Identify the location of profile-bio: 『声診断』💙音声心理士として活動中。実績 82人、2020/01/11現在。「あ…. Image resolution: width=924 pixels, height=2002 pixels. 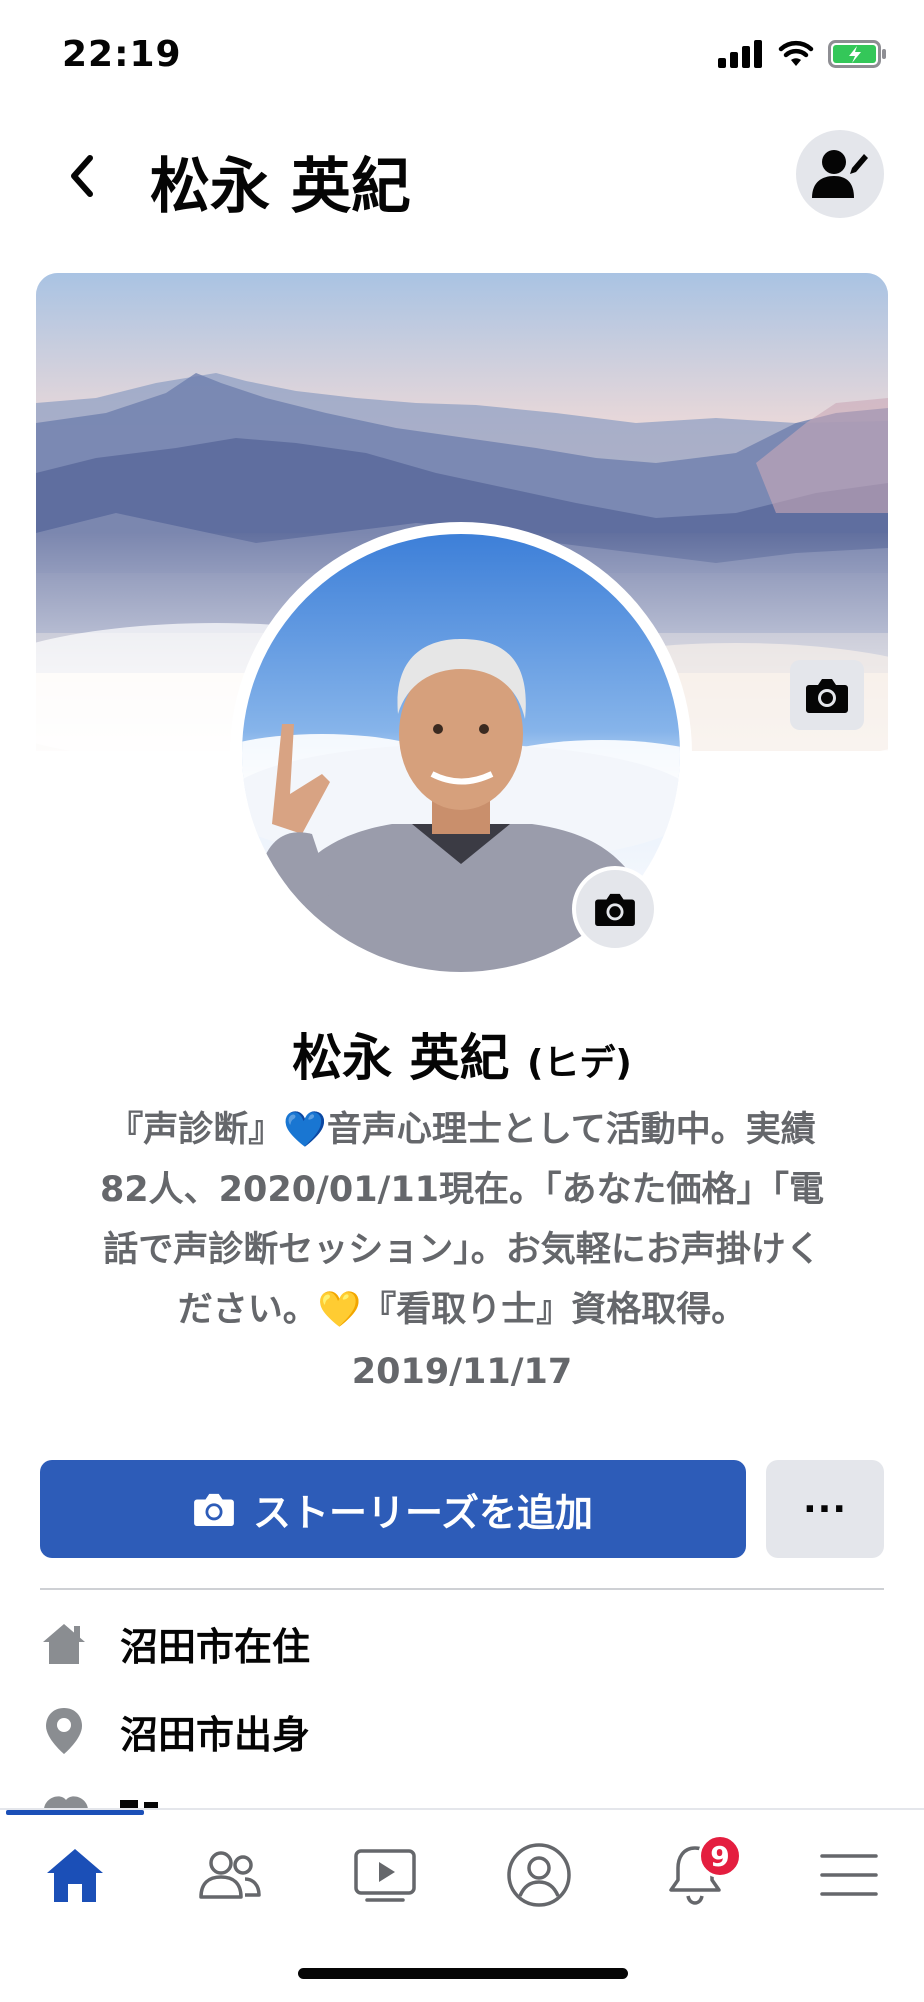
(462, 1251).